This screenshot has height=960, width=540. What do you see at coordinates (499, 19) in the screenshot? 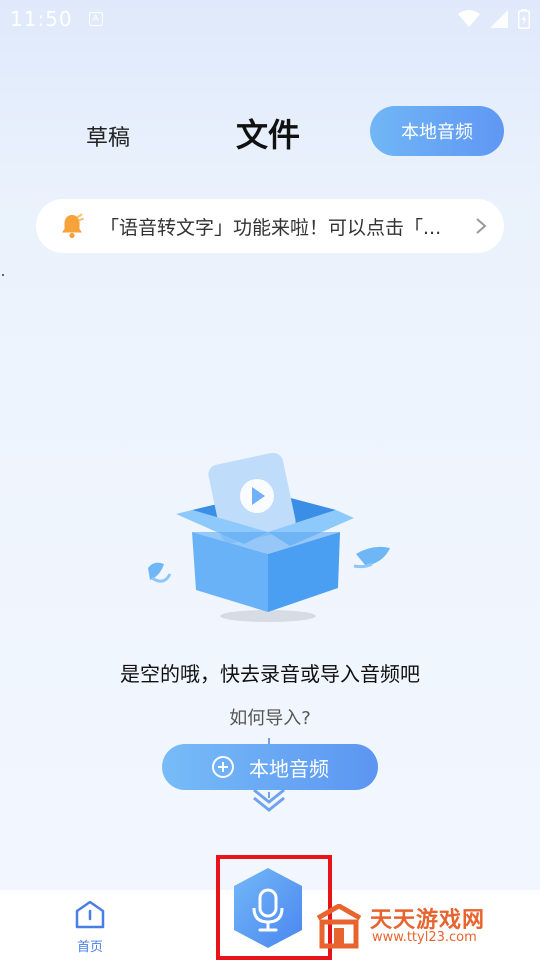
I see `signal-icon` at bounding box center [499, 19].